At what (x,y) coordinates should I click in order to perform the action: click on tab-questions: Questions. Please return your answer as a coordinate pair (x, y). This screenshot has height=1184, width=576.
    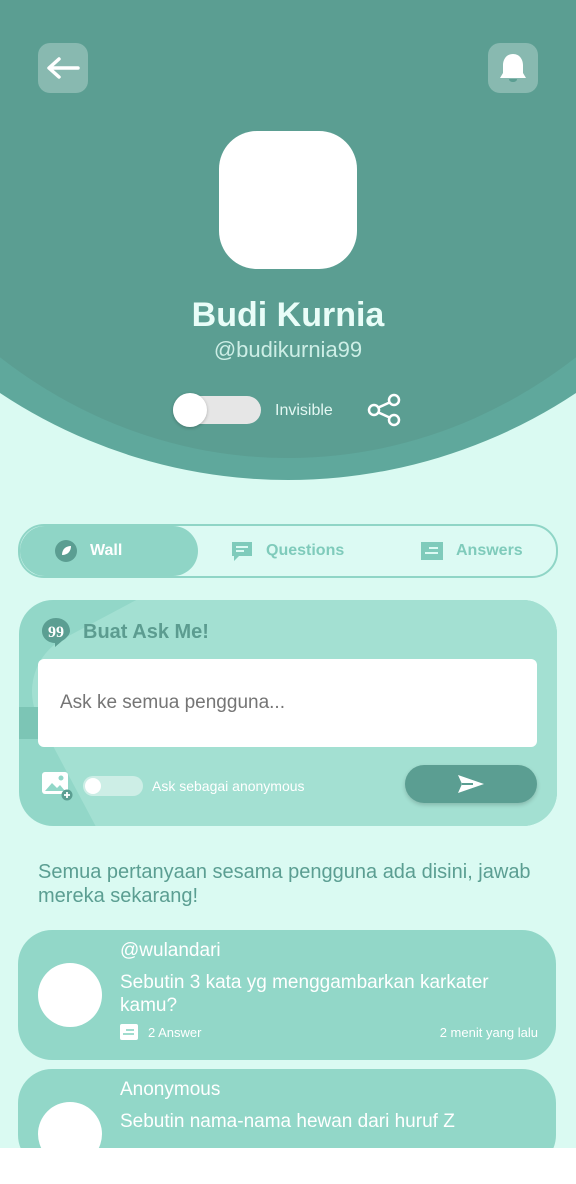
    Looking at the image, I should click on (287, 551).